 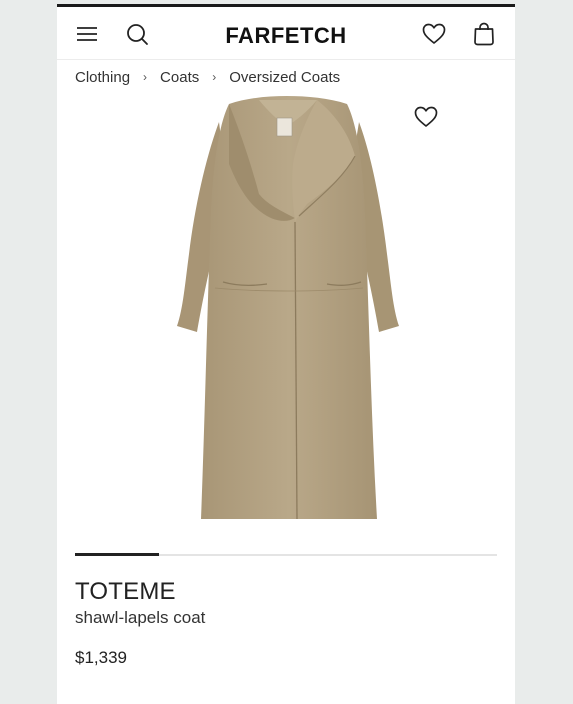 What do you see at coordinates (140, 617) in the screenshot?
I see `product-name: shawl-lapels coat` at bounding box center [140, 617].